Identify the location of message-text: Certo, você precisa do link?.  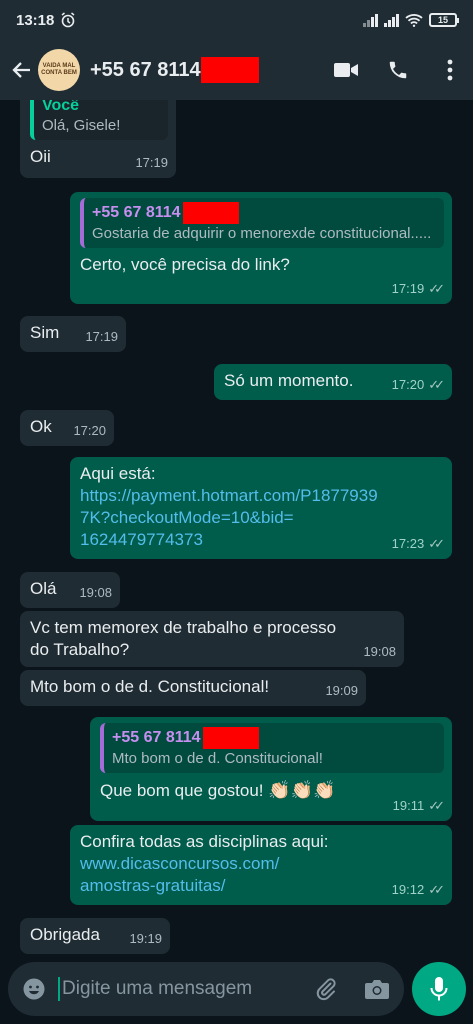
(185, 264).